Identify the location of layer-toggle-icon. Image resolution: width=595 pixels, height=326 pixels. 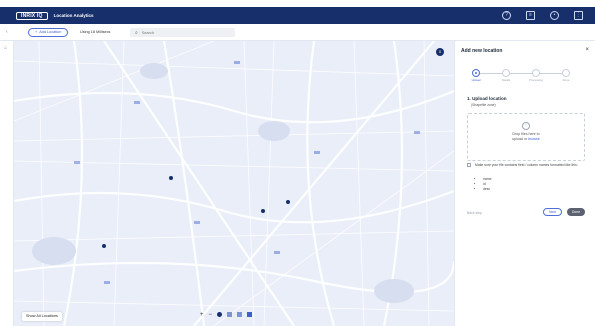
(230, 314).